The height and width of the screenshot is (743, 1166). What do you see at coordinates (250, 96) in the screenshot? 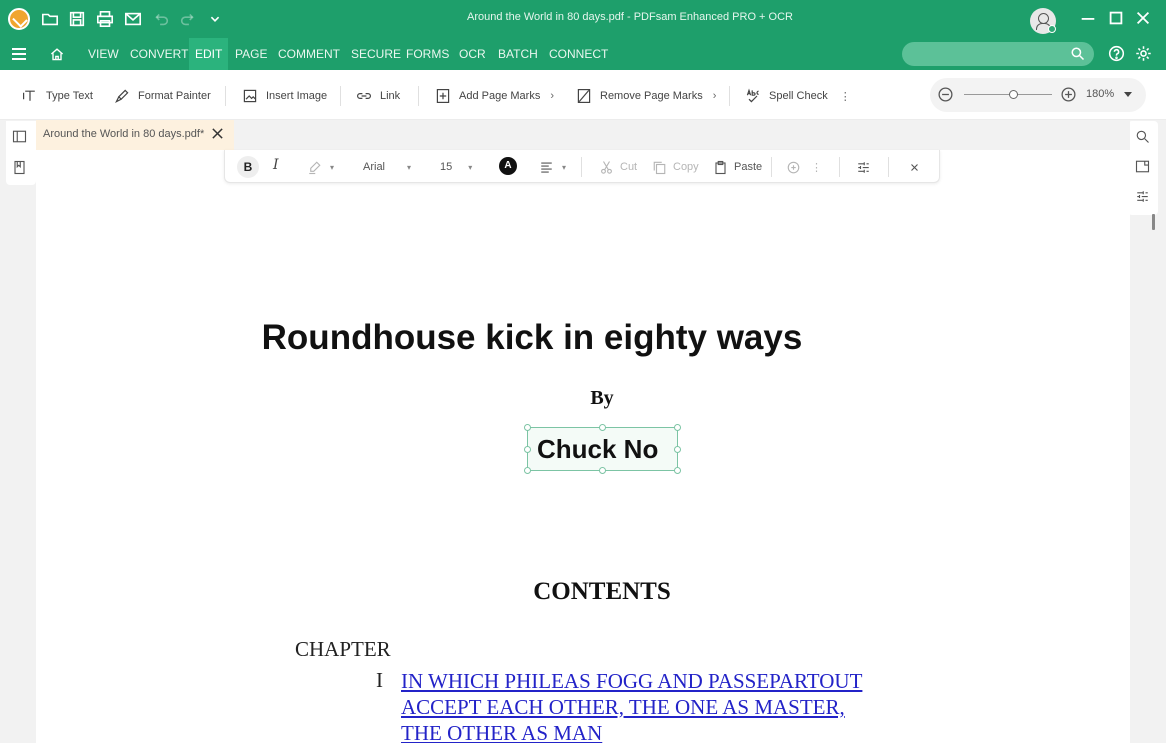
I see `image-icon` at bounding box center [250, 96].